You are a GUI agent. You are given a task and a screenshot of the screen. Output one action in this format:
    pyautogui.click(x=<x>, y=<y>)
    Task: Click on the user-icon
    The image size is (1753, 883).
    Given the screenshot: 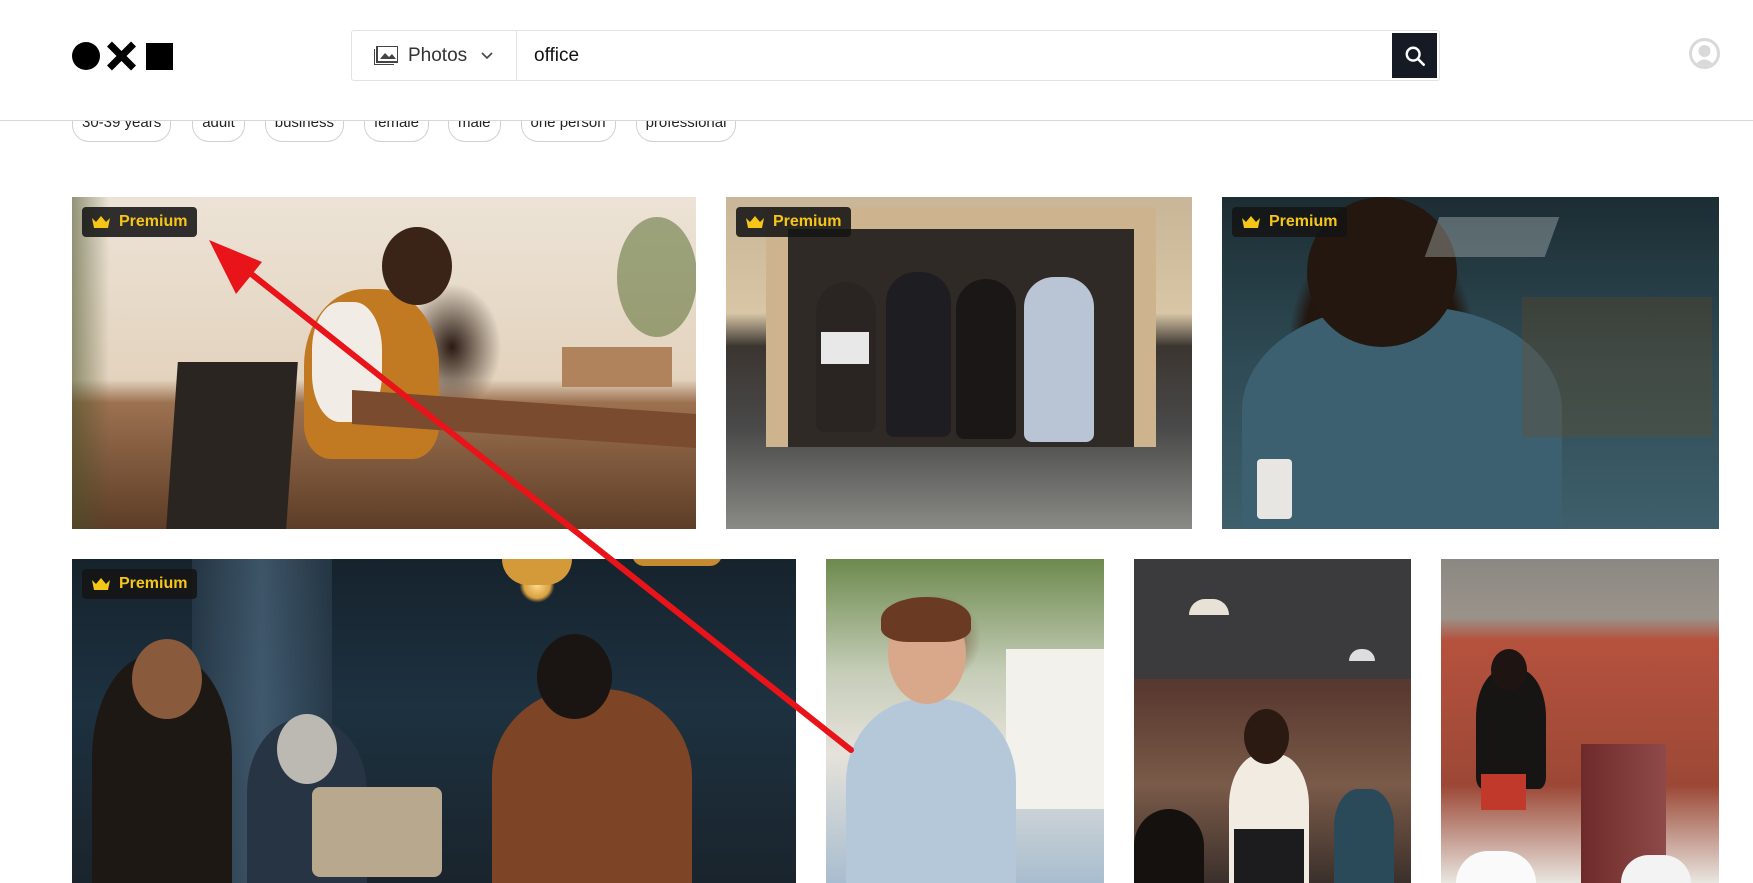 What is the action you would take?
    pyautogui.click(x=1704, y=55)
    